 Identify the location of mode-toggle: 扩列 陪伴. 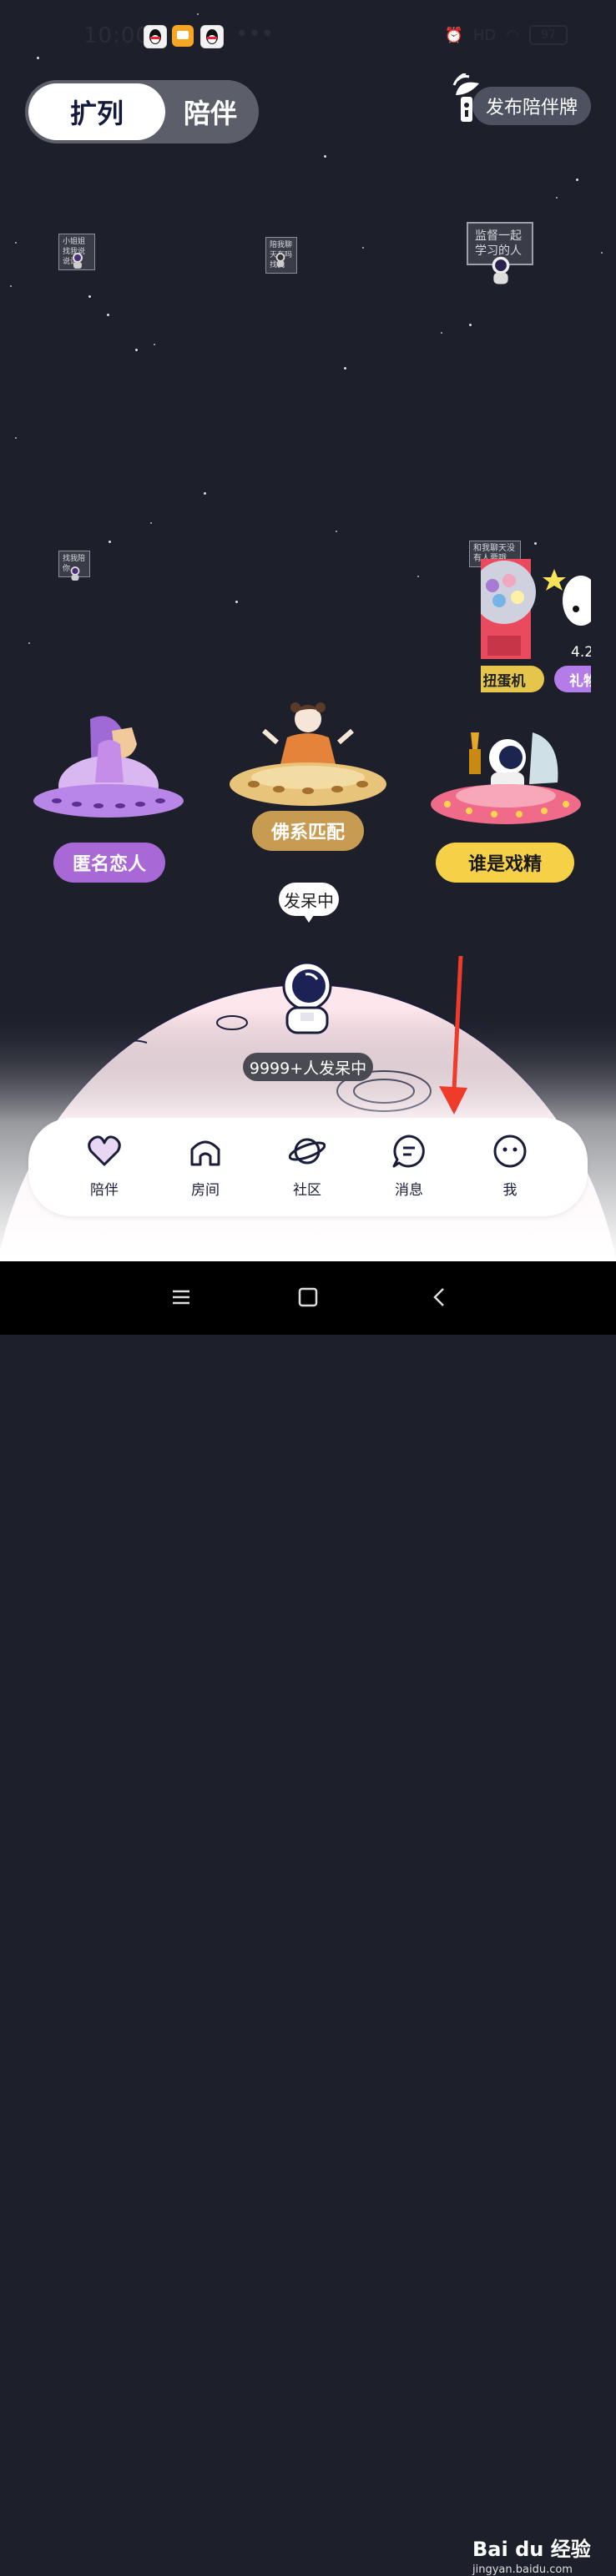
(142, 111).